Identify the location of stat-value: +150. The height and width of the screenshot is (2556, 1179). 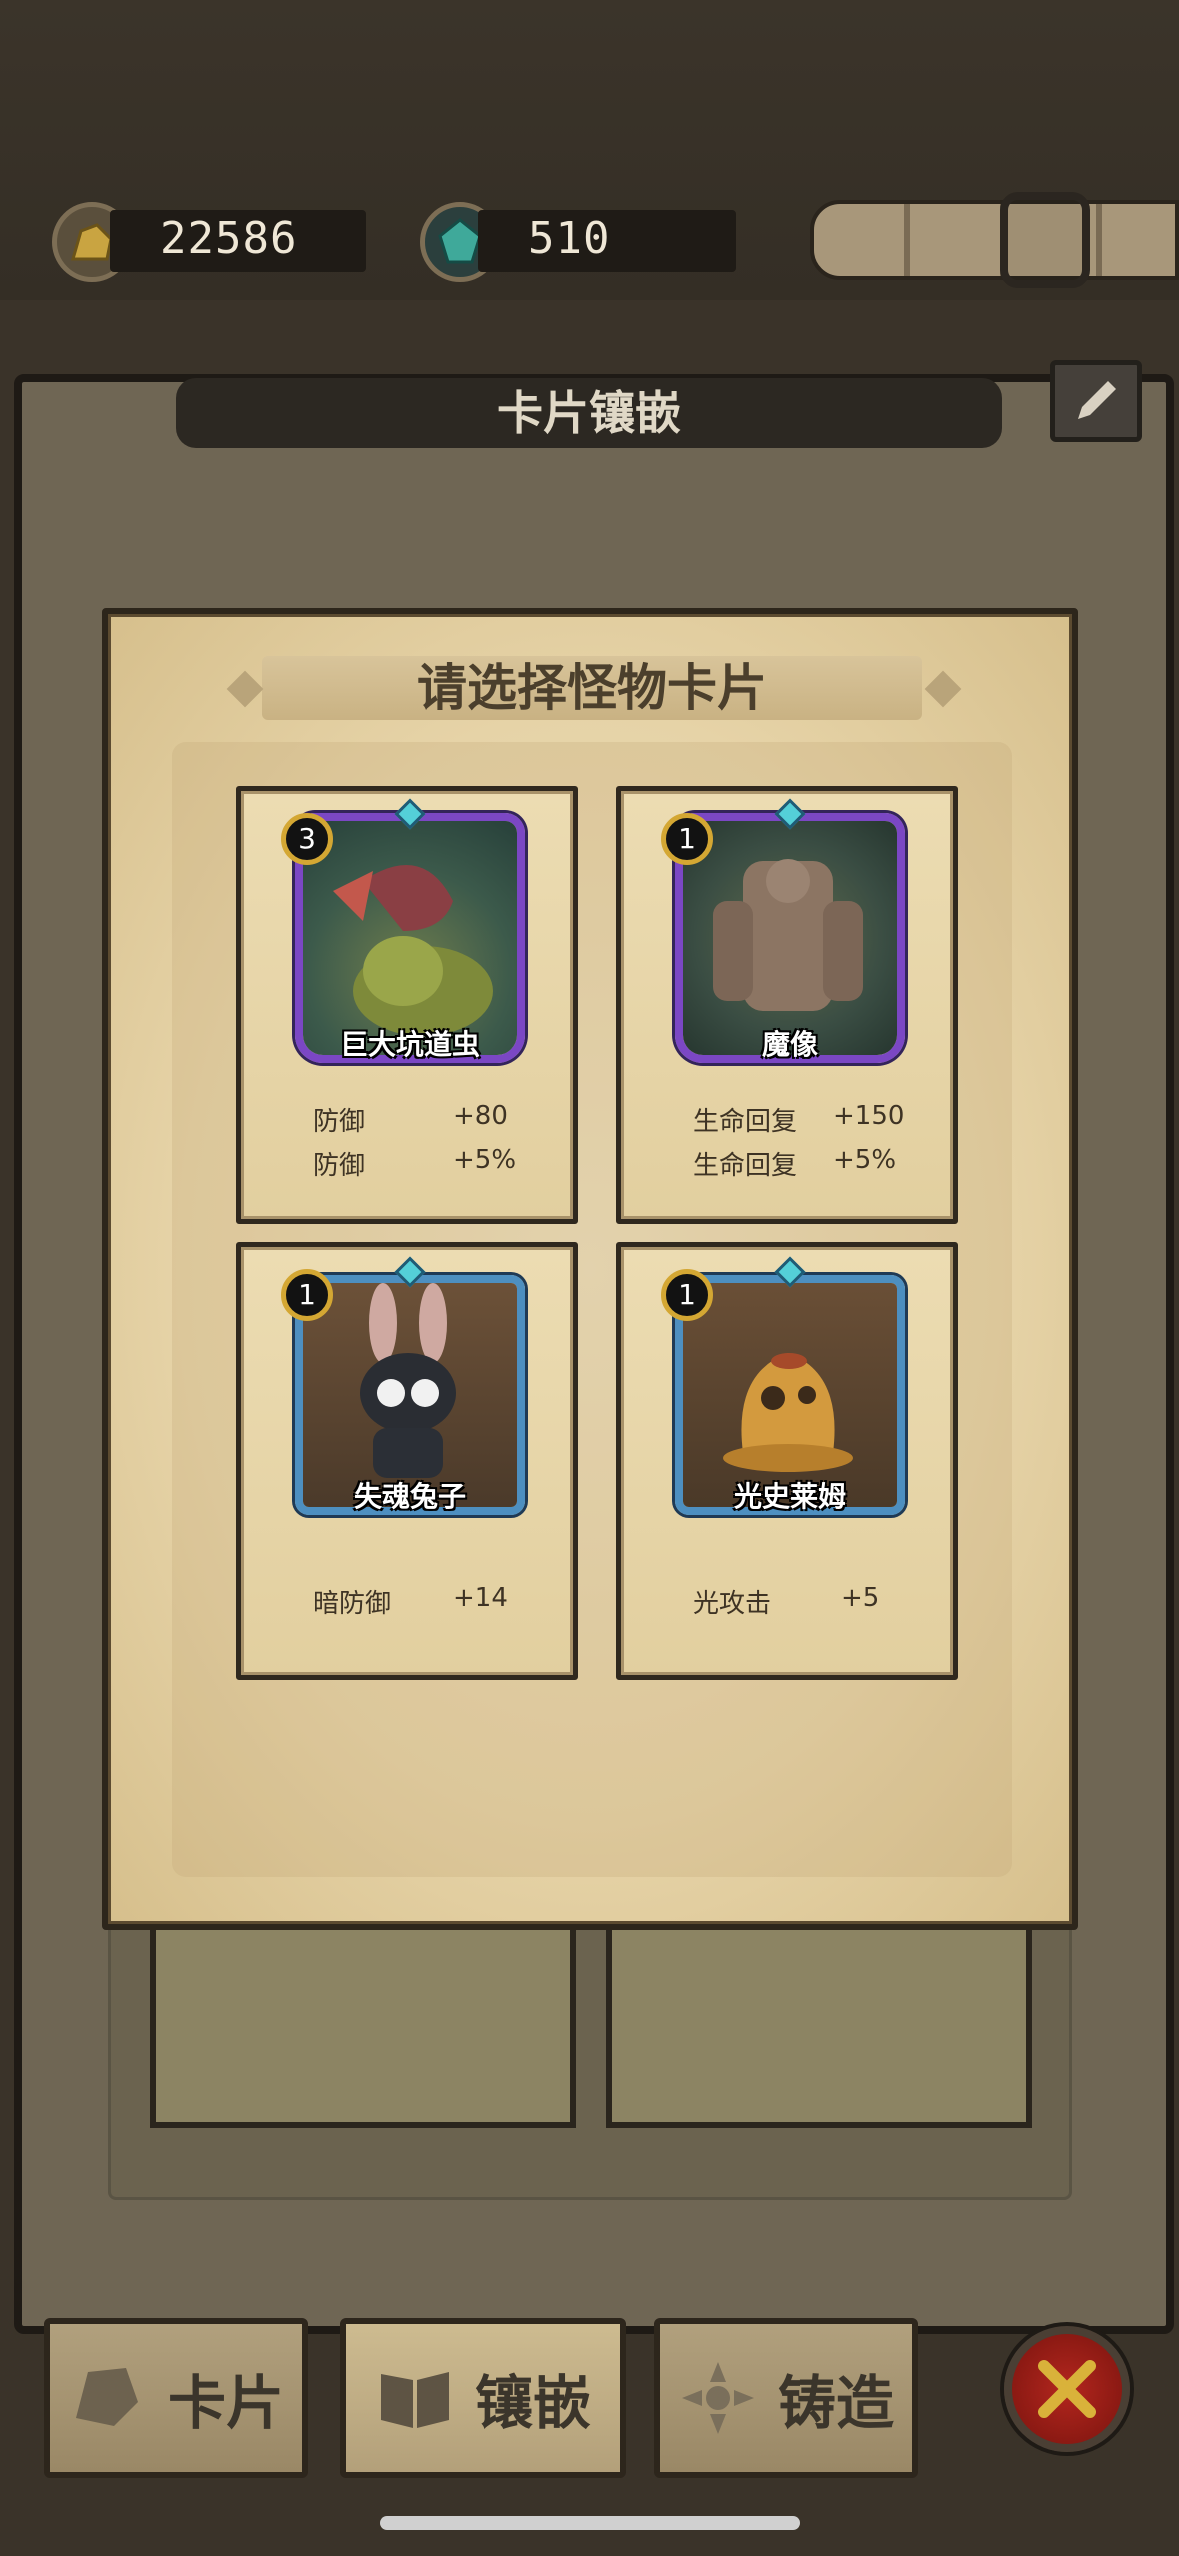
(869, 1116).